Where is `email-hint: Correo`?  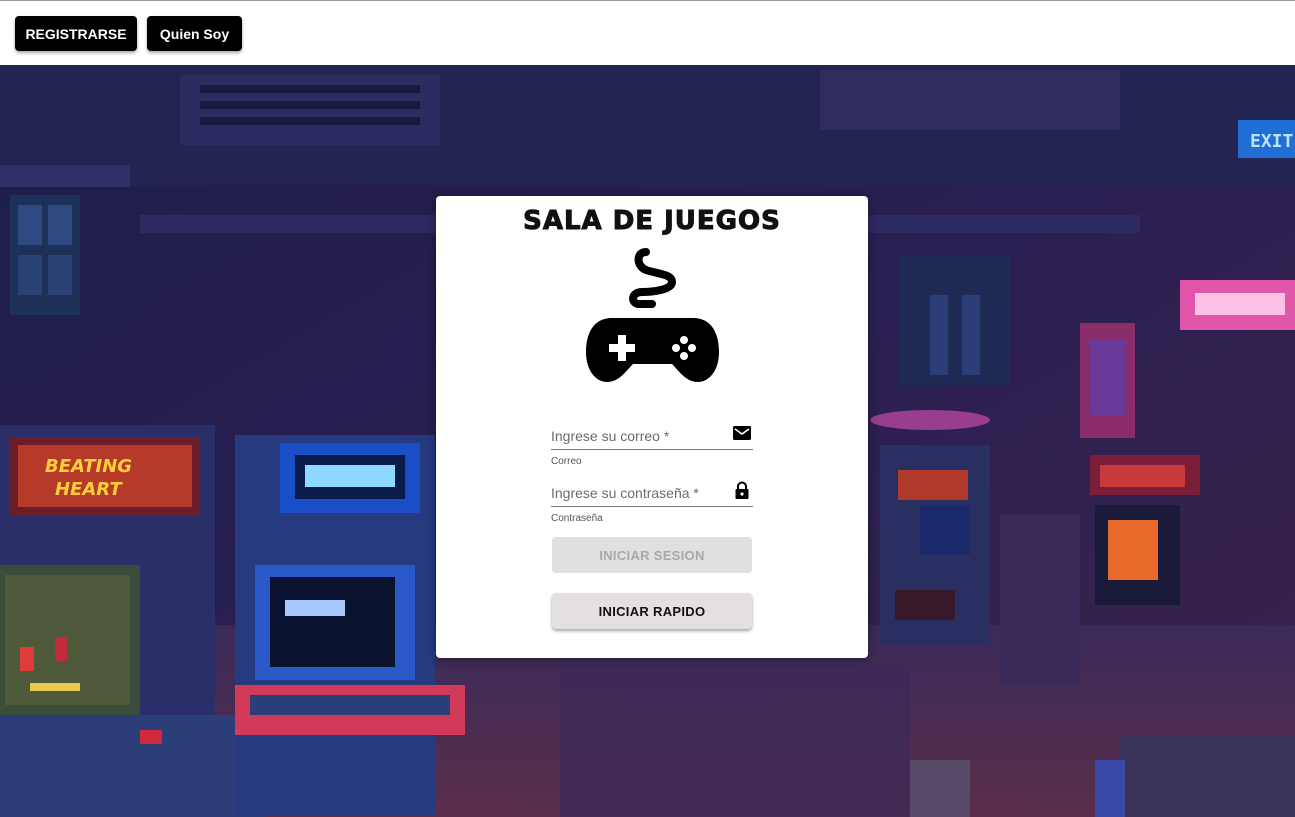 email-hint: Correo is located at coordinates (566, 461).